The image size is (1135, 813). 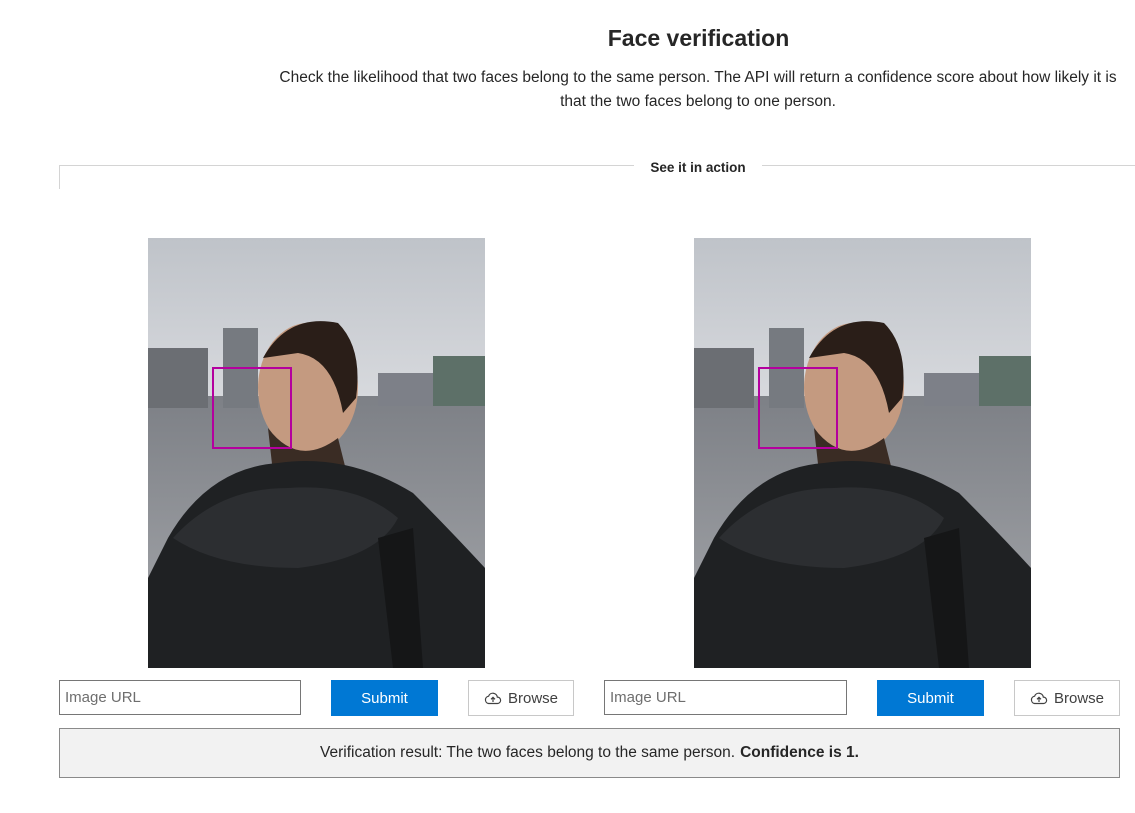 I want to click on browse-button-2: Browse, so click(x=1067, y=698).